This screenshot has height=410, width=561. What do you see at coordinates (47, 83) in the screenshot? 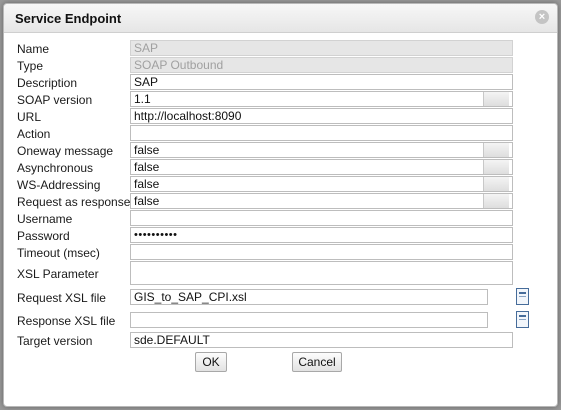
I see `description-label: Description` at bounding box center [47, 83].